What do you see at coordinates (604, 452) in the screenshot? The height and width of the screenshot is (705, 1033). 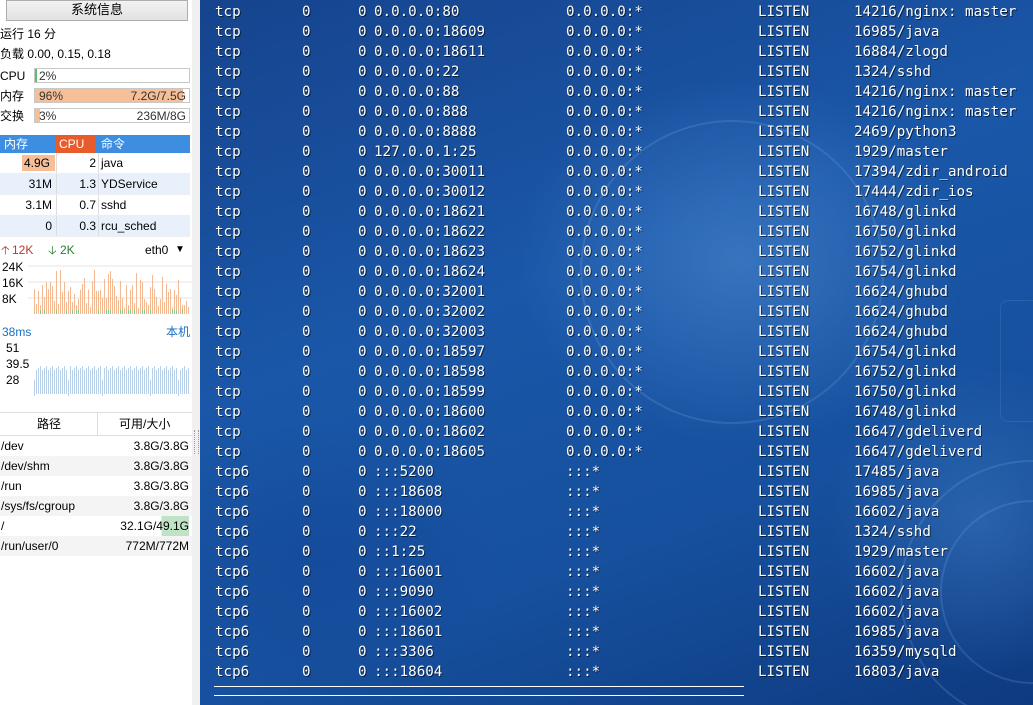 I see `netstat-cell: 0.0.0.0:*` at bounding box center [604, 452].